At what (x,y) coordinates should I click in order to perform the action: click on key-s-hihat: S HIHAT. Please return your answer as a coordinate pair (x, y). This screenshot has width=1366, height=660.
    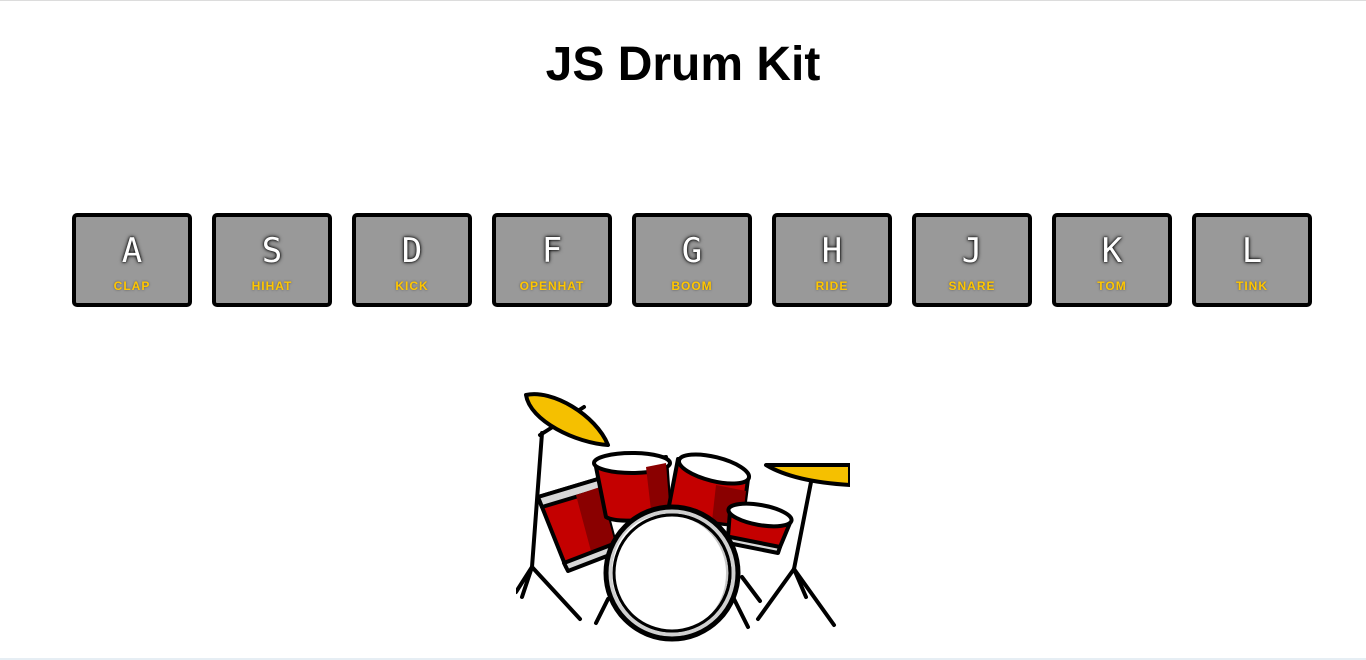
    Looking at the image, I should click on (272, 260).